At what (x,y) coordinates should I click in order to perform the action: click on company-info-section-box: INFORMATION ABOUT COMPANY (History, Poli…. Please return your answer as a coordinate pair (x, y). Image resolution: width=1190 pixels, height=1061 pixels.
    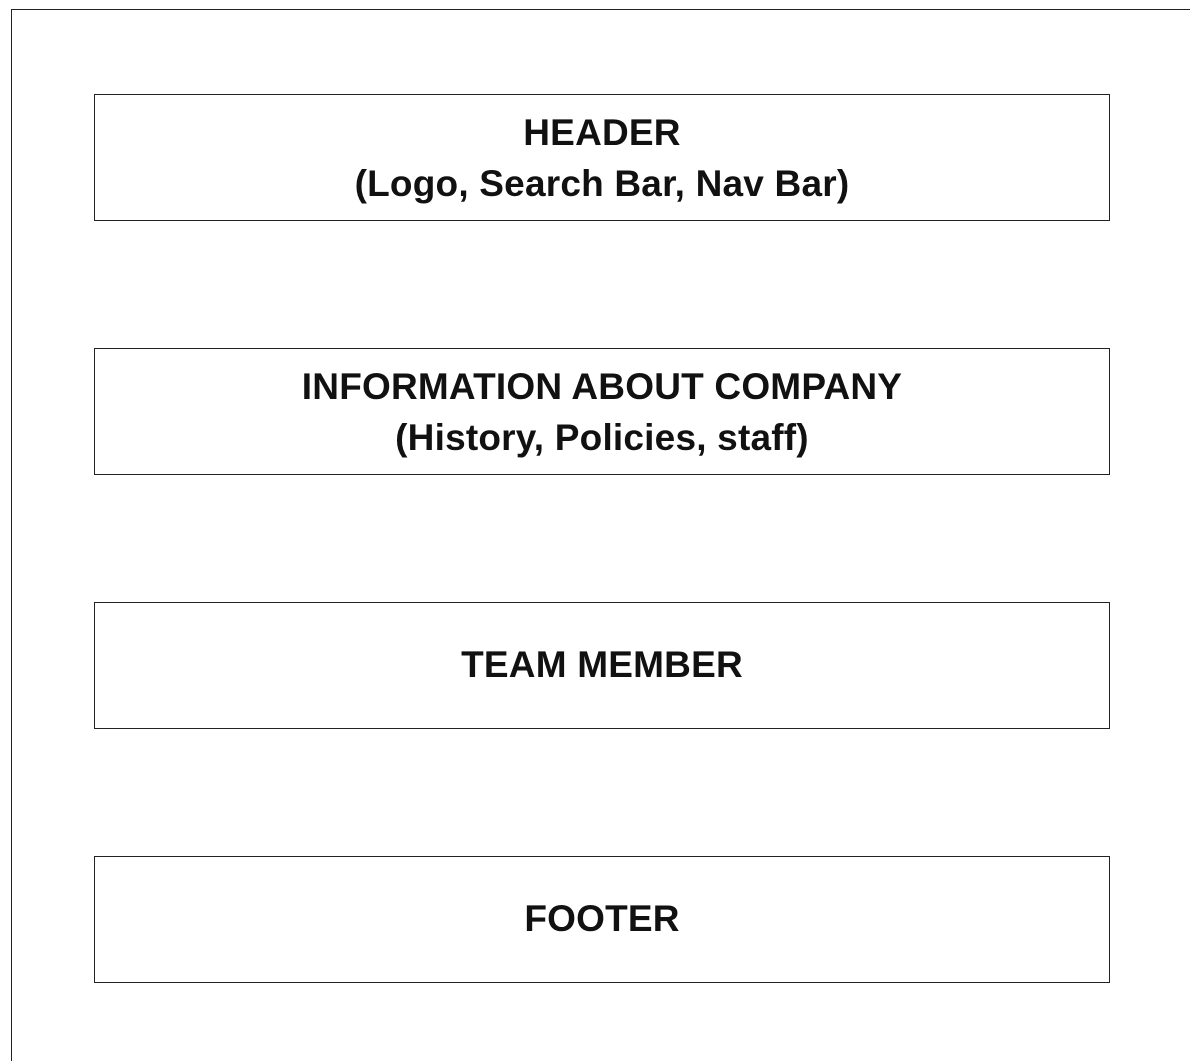
    Looking at the image, I should click on (602, 411).